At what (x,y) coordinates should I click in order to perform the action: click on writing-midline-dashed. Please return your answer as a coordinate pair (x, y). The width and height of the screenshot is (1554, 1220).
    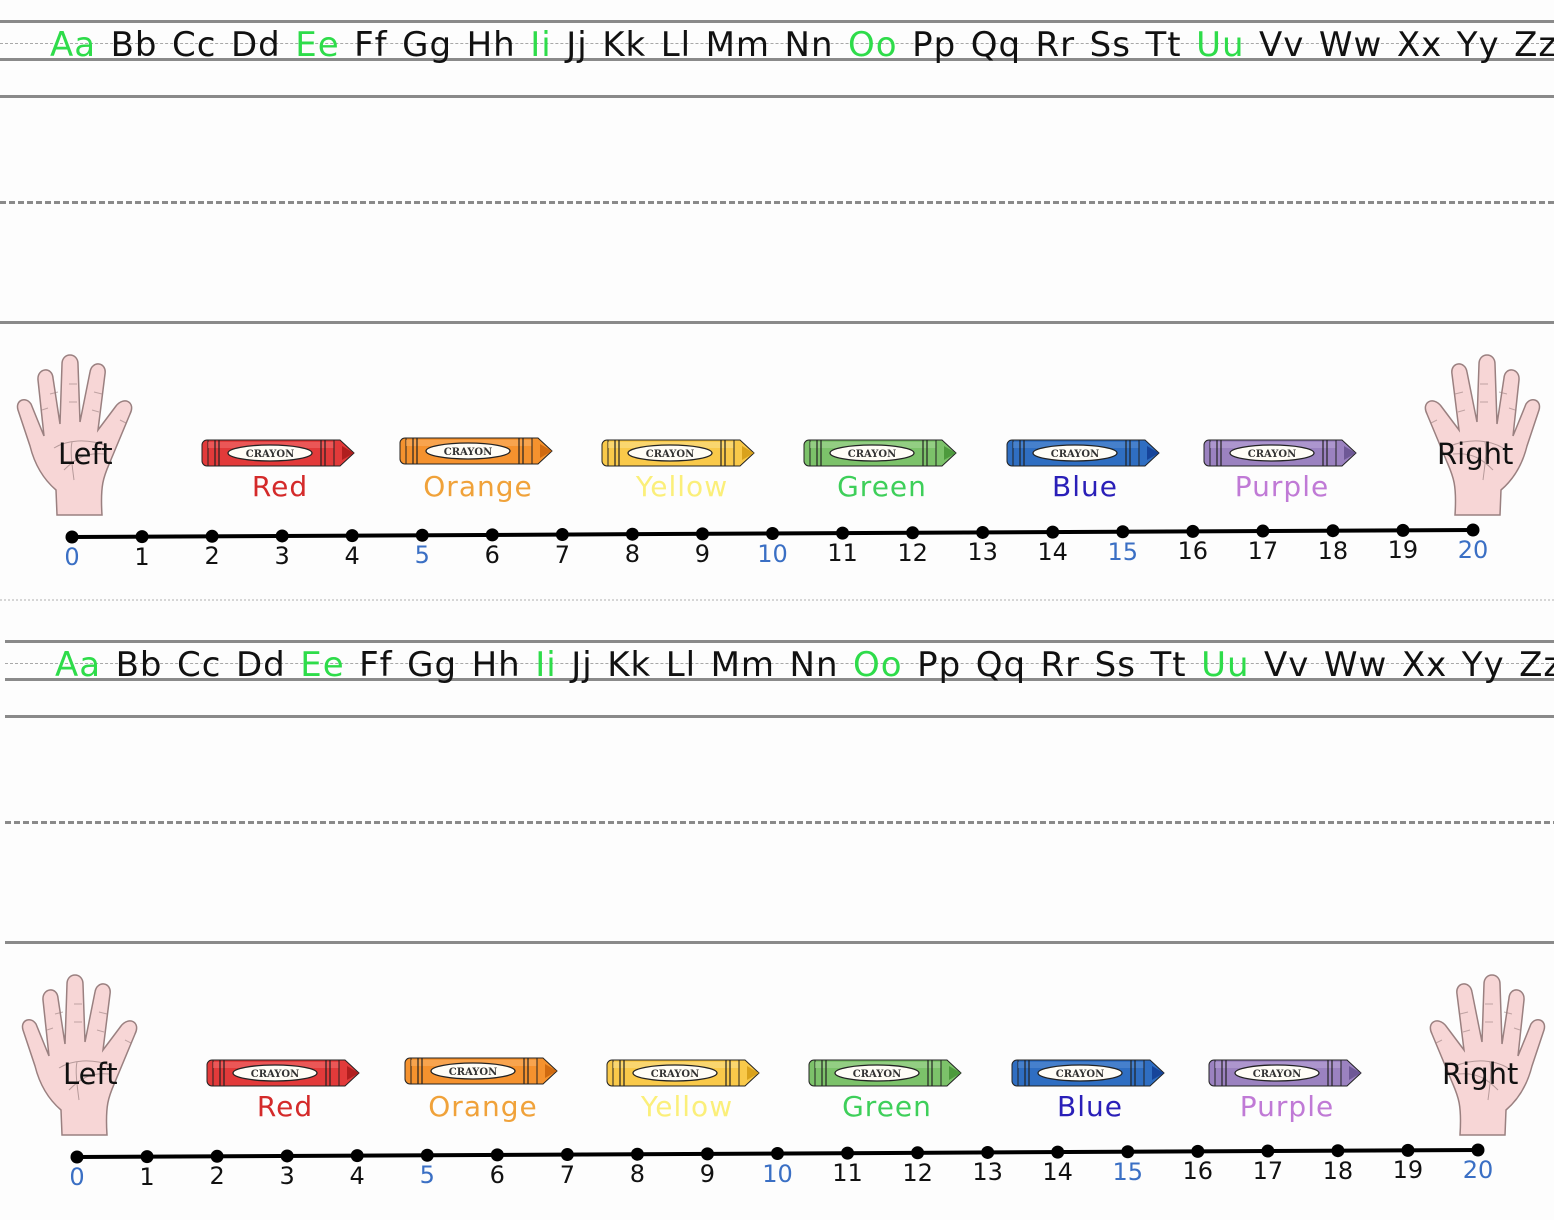
    Looking at the image, I should click on (777, 202).